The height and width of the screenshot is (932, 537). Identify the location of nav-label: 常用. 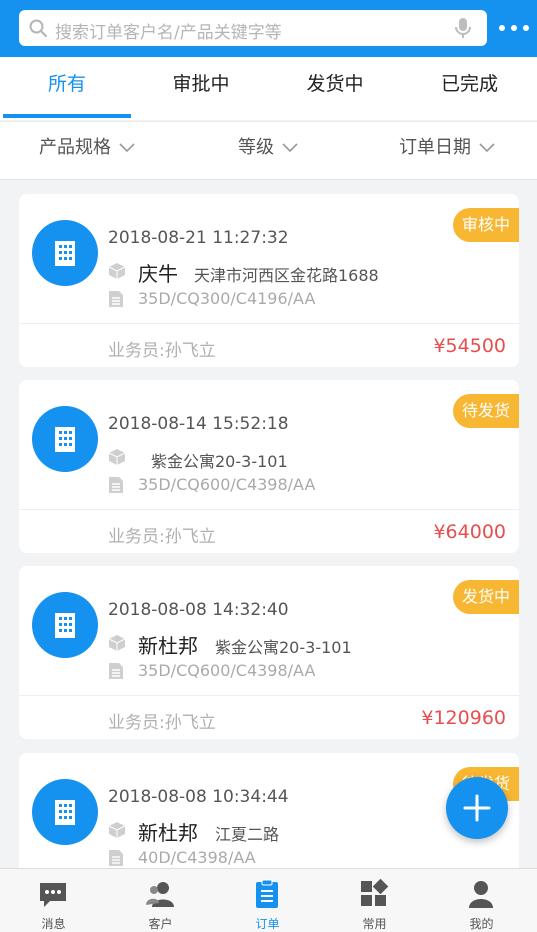
(374, 924).